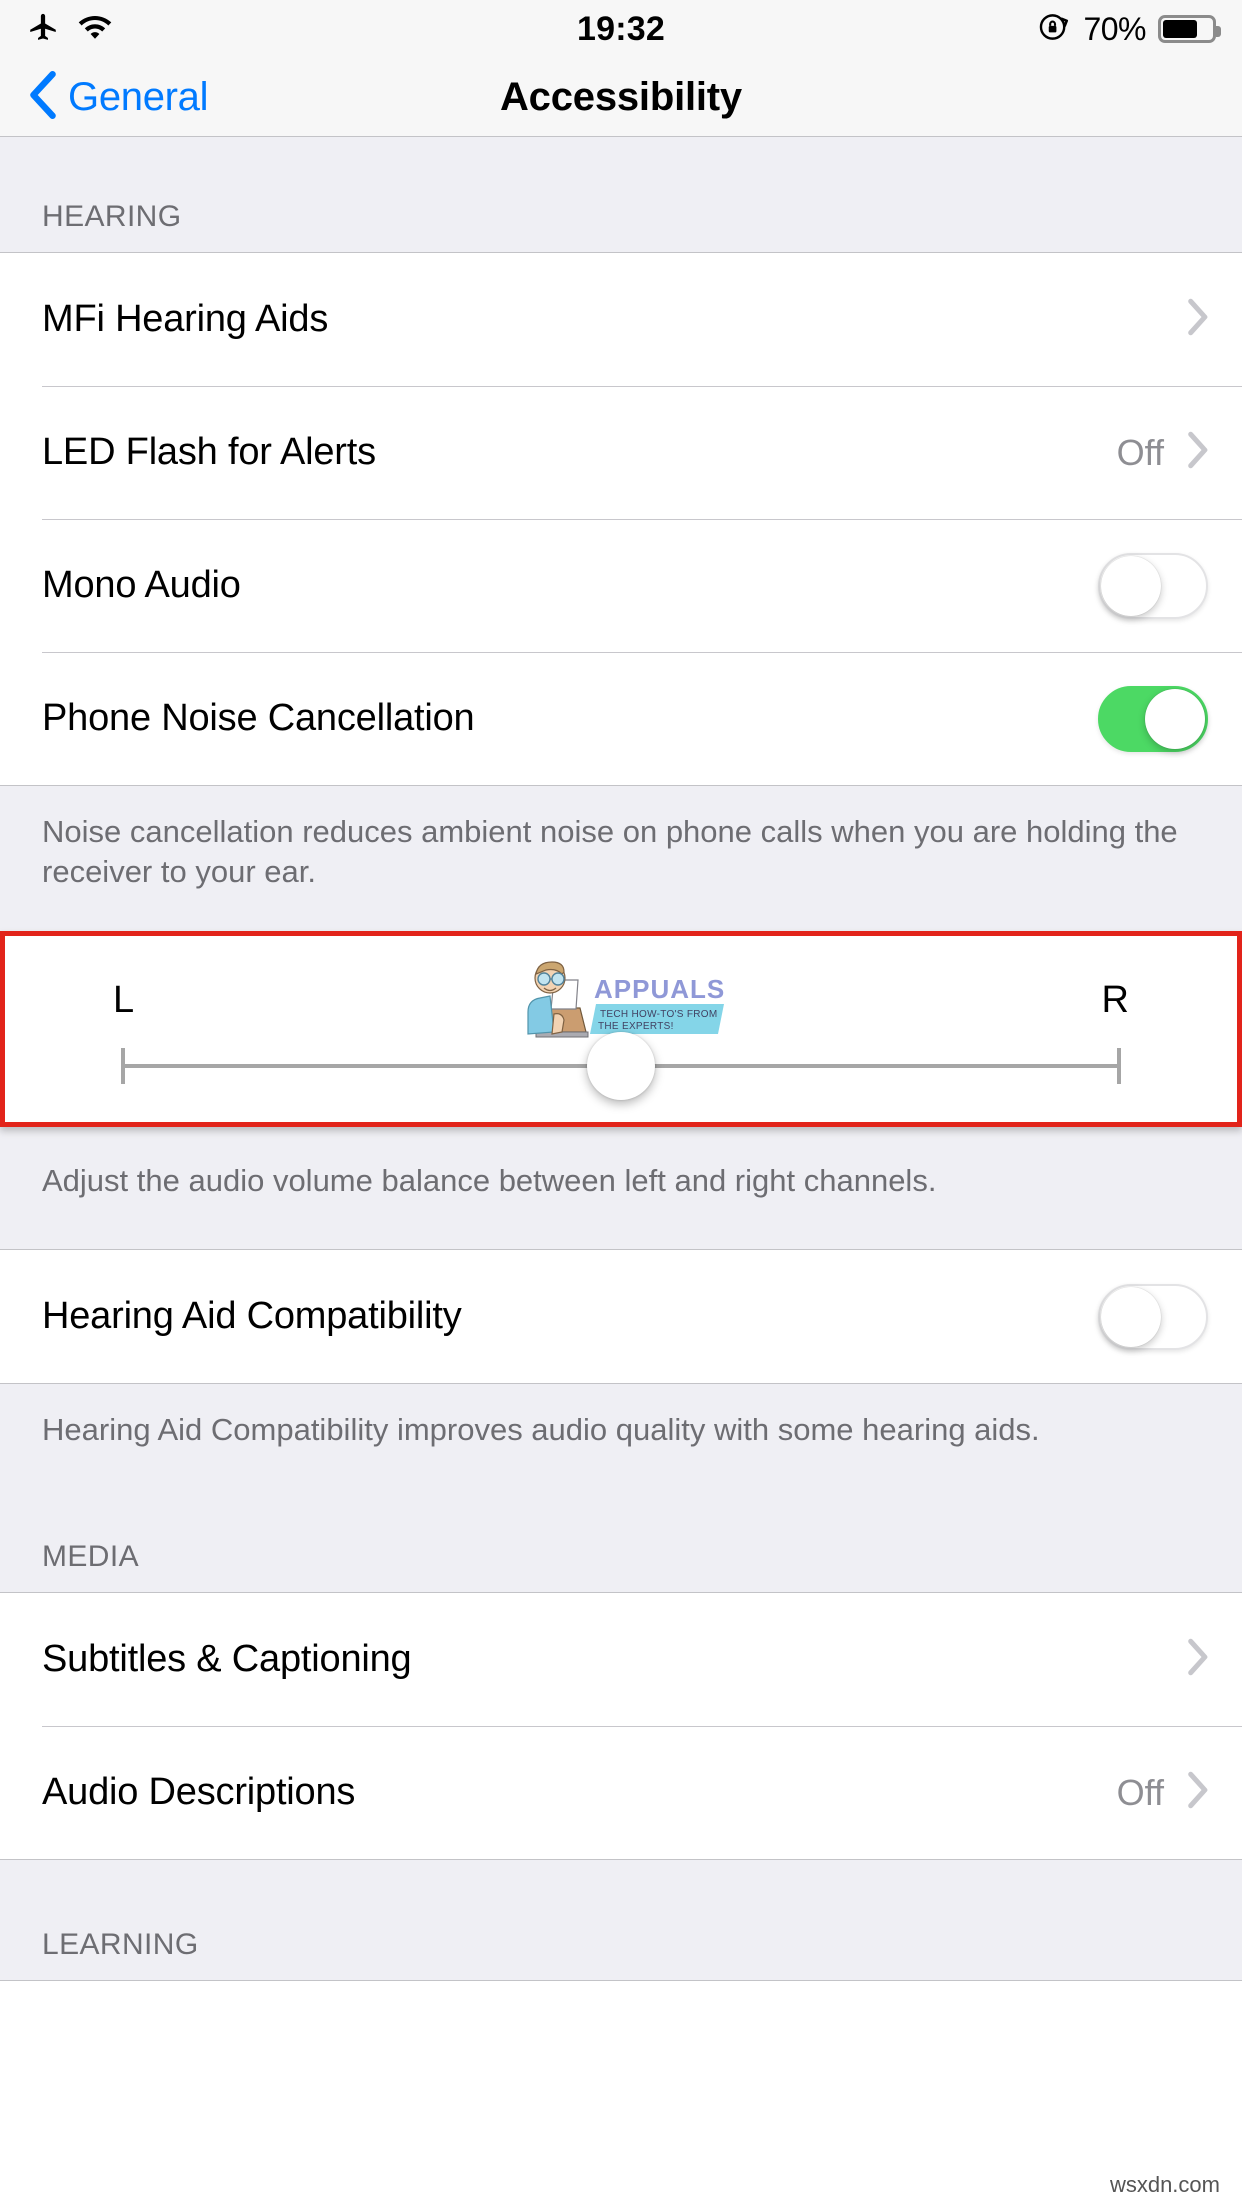 The height and width of the screenshot is (2208, 1242). I want to click on battery-percent-label: 70%, so click(1114, 28).